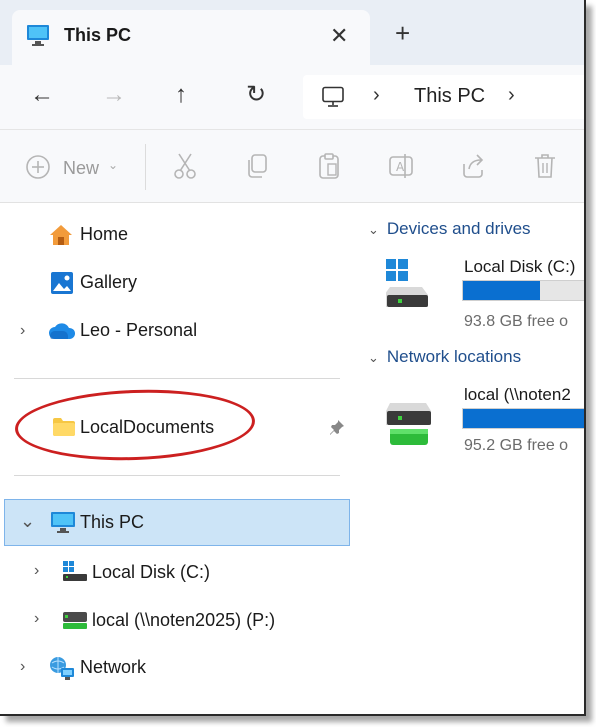 The width and height of the screenshot is (596, 727). What do you see at coordinates (81, 168) in the screenshot?
I see `new-button: New` at bounding box center [81, 168].